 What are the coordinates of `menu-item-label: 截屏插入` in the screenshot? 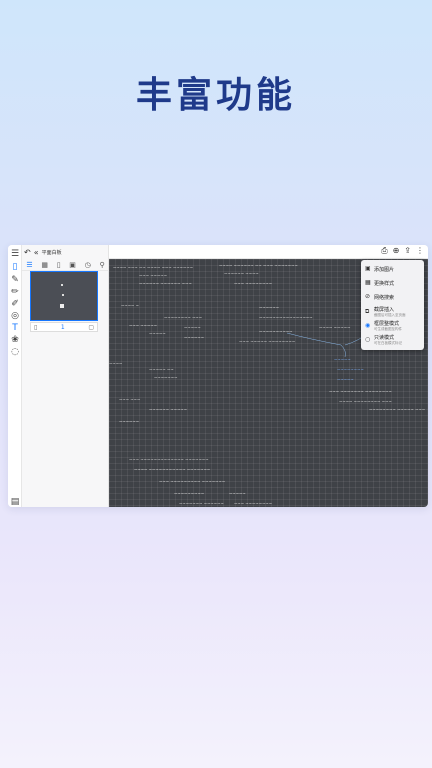 It's located at (384, 310).